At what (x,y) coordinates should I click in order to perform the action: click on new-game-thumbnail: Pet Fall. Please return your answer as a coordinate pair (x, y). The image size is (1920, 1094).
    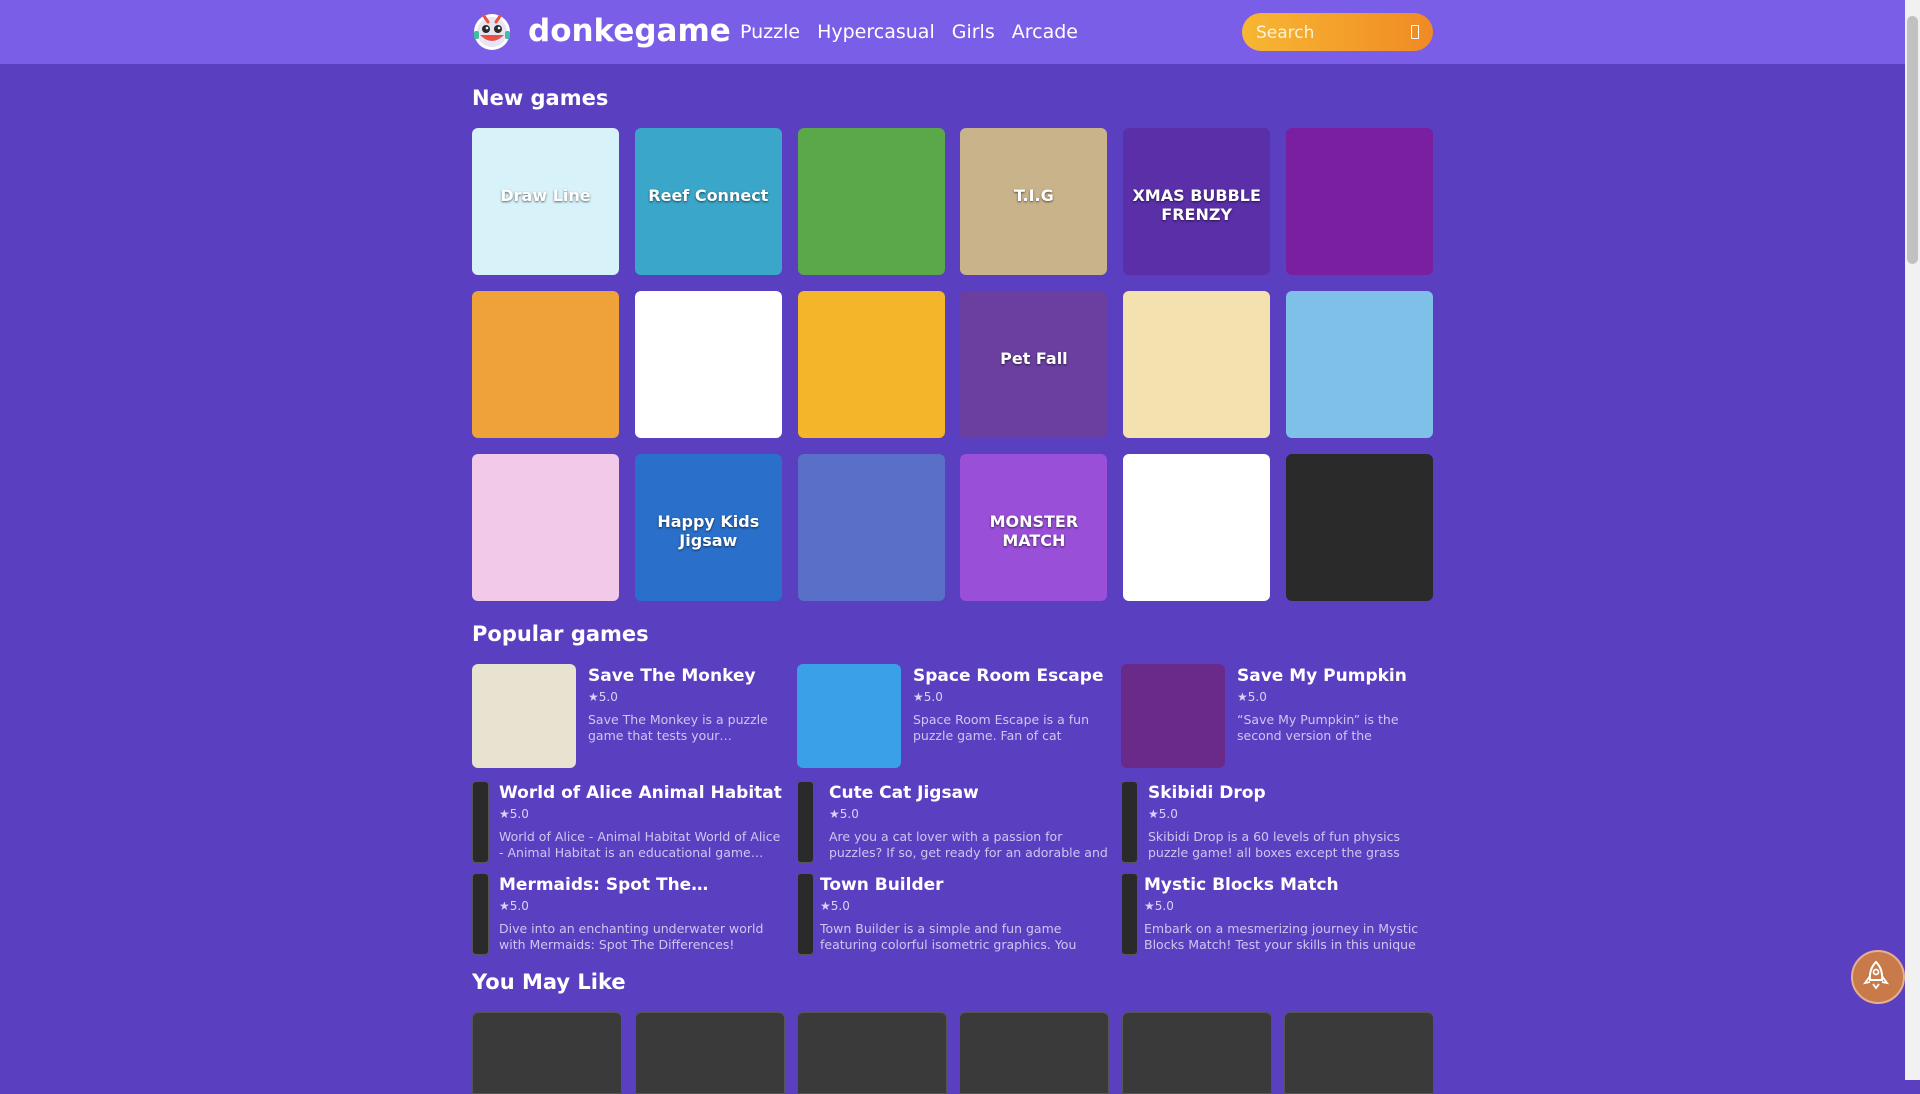
    Looking at the image, I should click on (1034, 364).